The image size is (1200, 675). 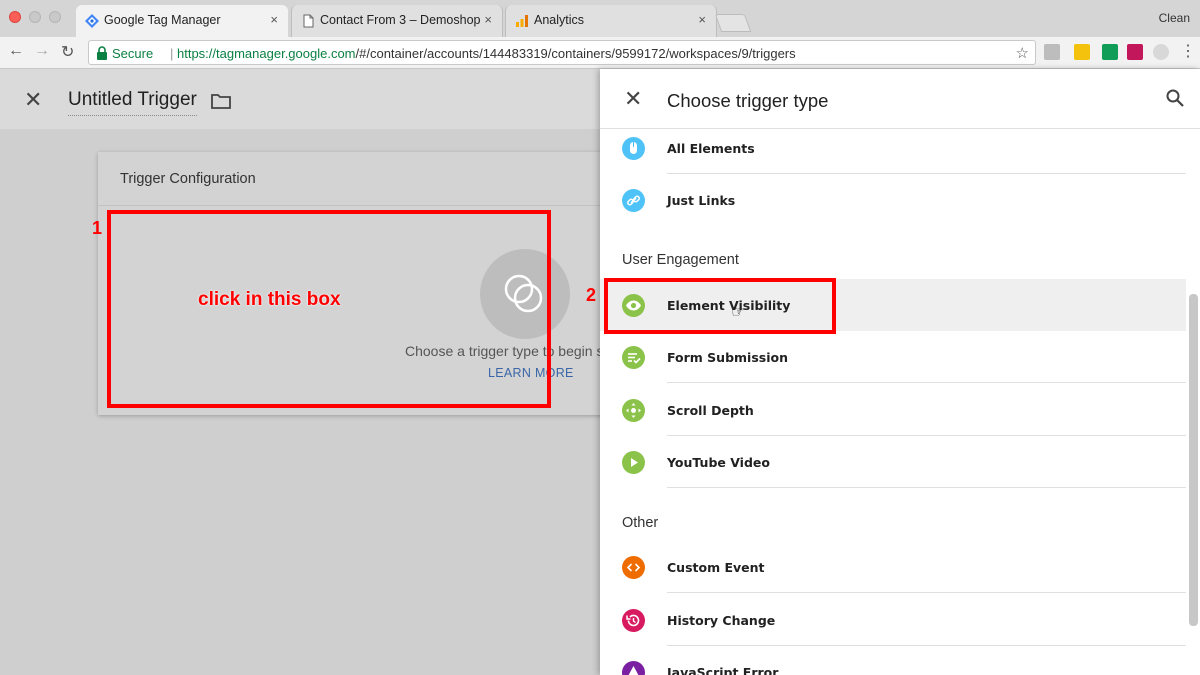 I want to click on card-title: Trigger Configuration, so click(x=188, y=179).